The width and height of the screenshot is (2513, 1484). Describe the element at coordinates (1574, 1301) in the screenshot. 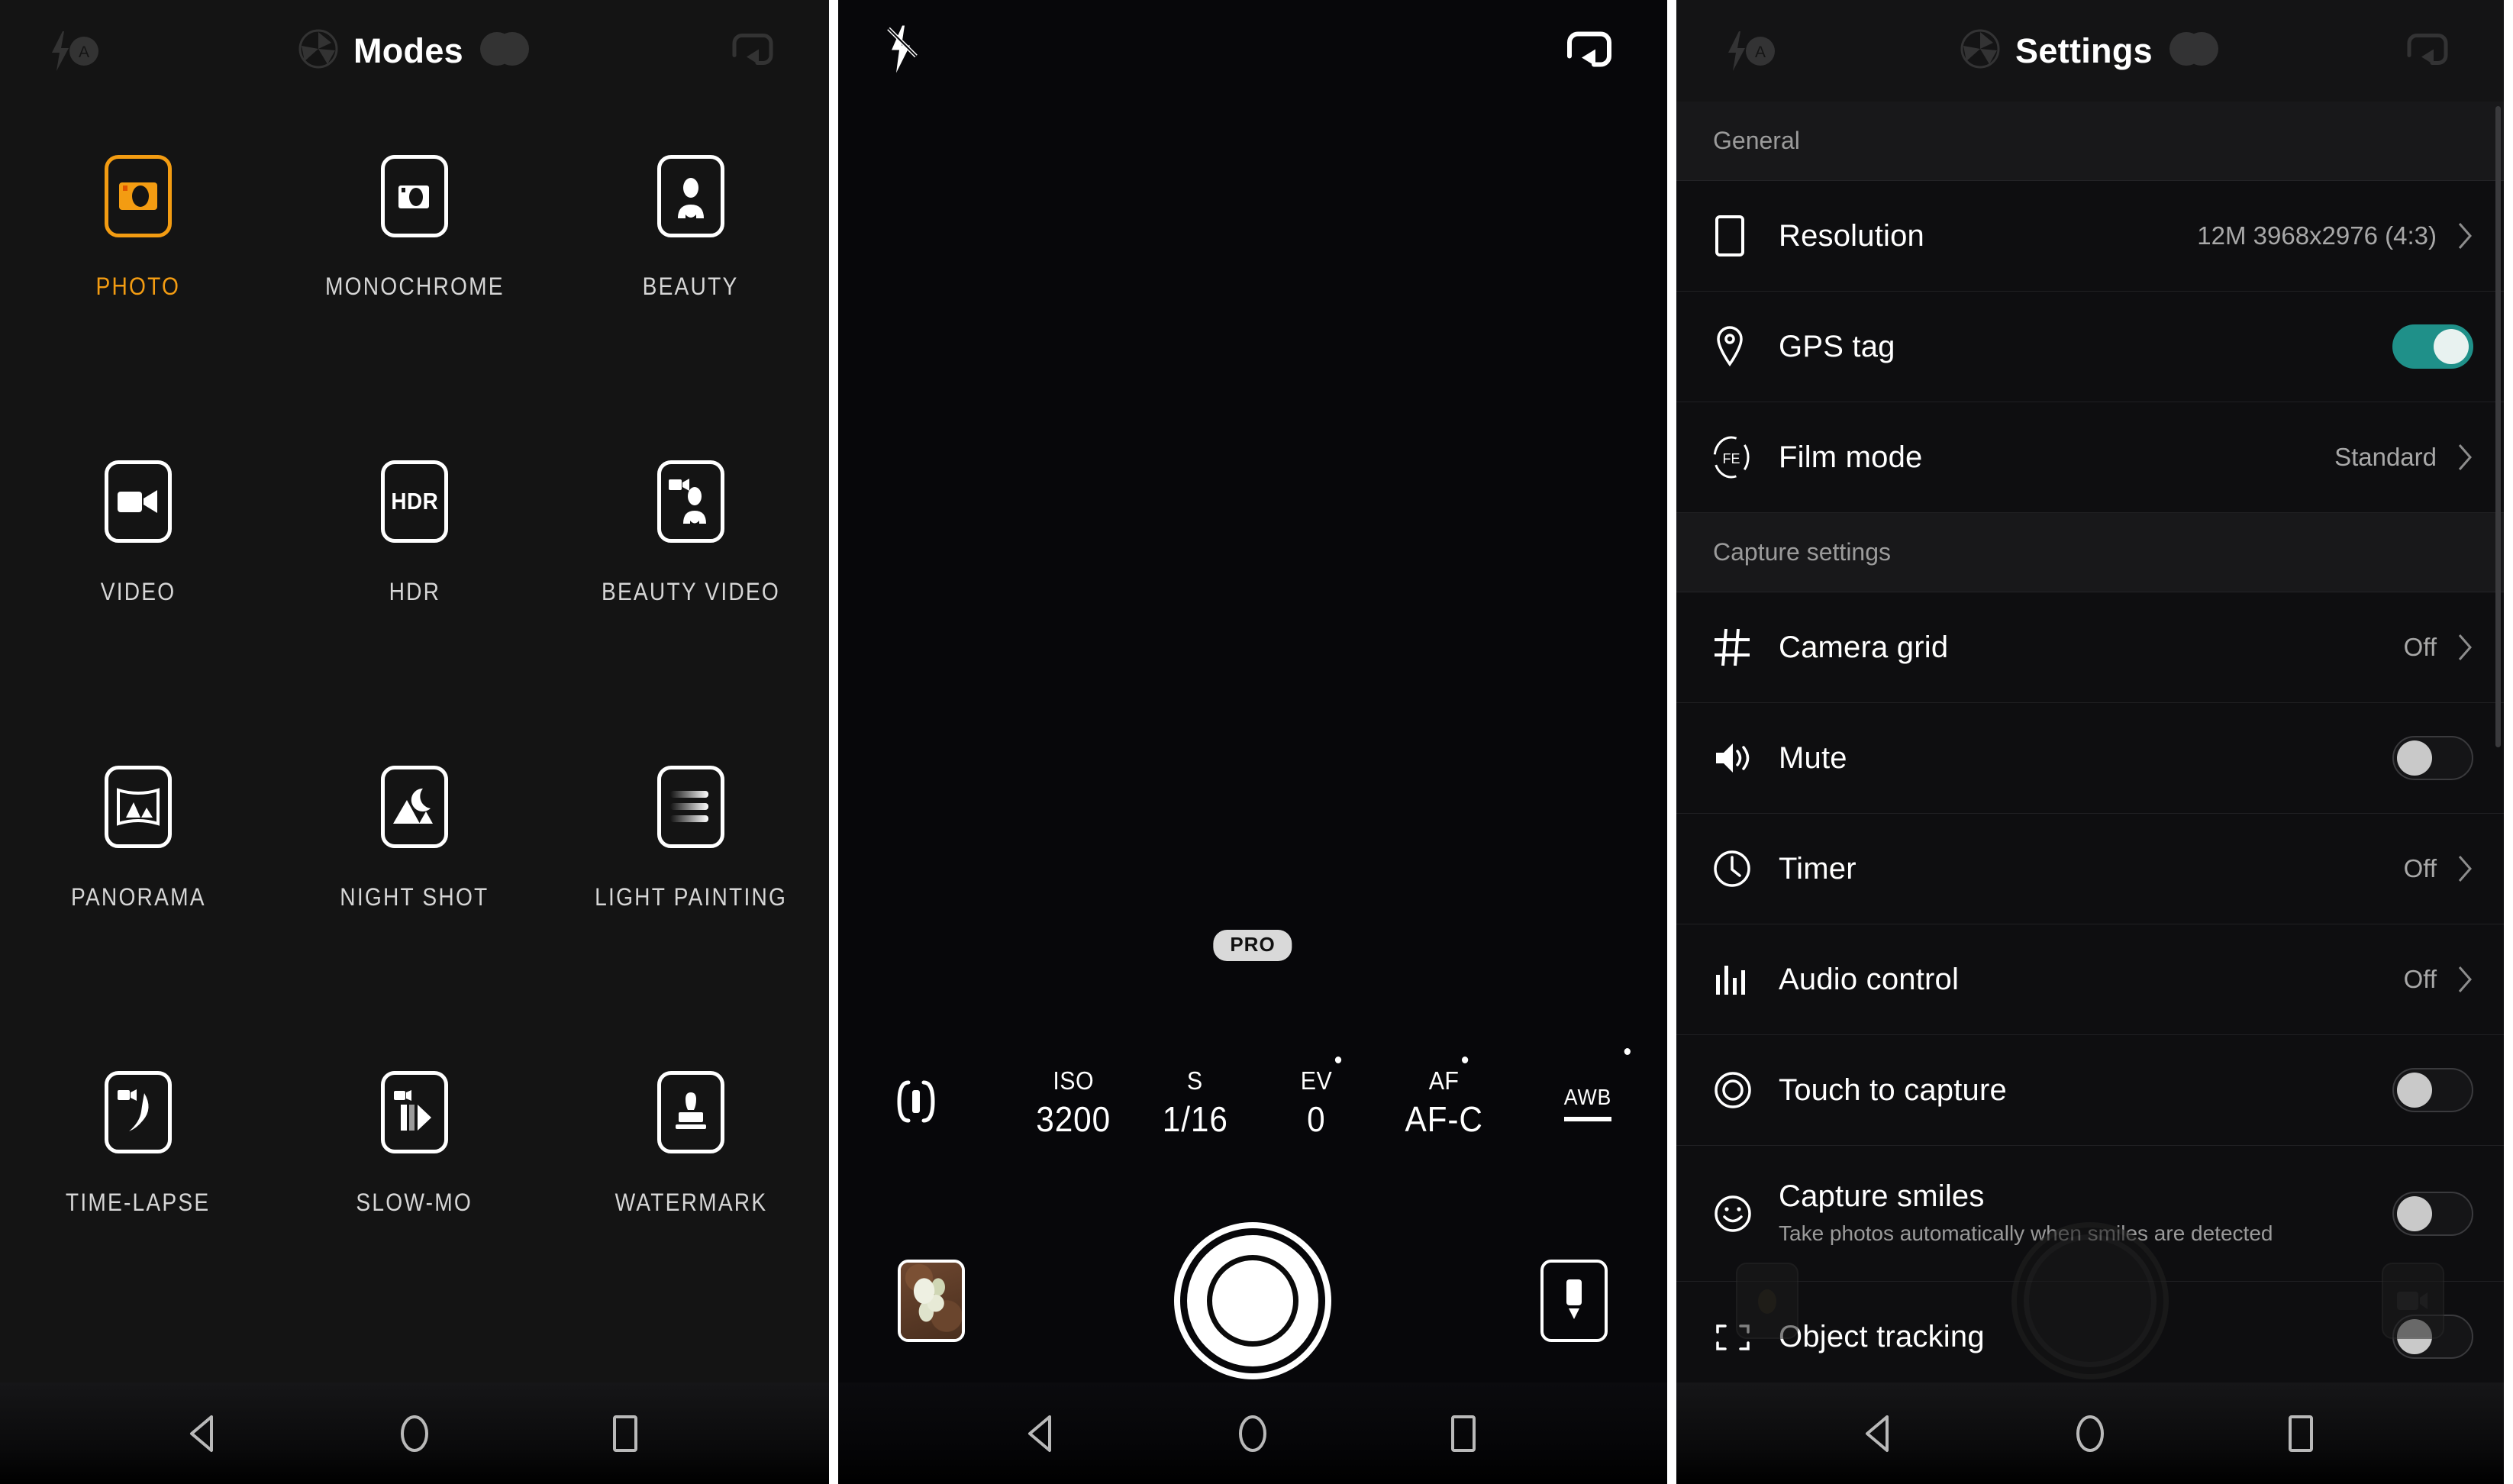

I see `mode-switch-button` at that location.